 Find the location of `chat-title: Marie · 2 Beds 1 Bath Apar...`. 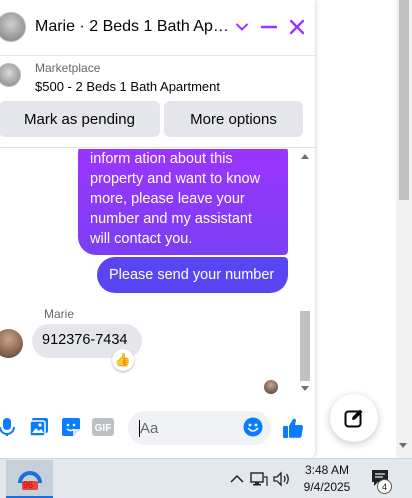

chat-title: Marie · 2 Beds 1 Bath Apar... is located at coordinates (133, 27).